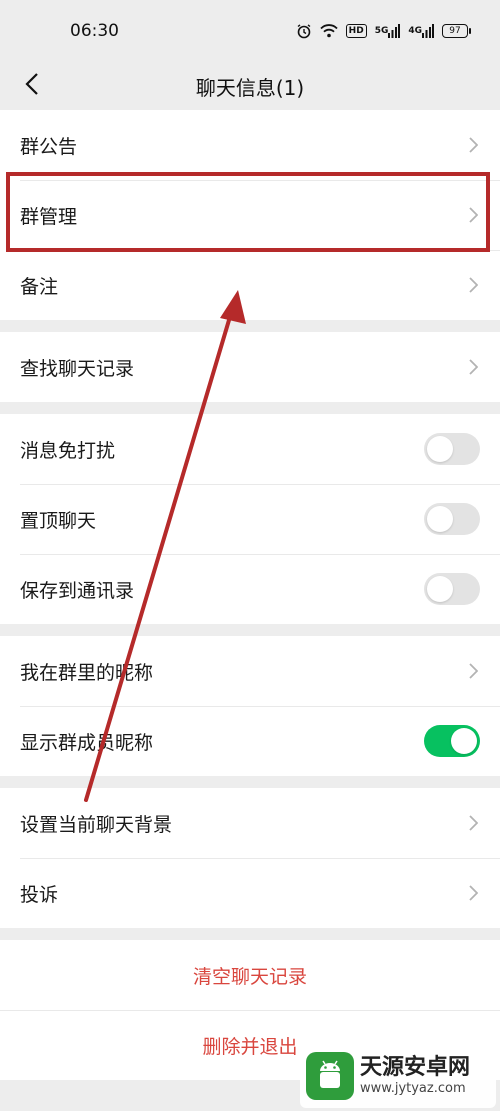  I want to click on save-contacts-toggle, so click(452, 589).